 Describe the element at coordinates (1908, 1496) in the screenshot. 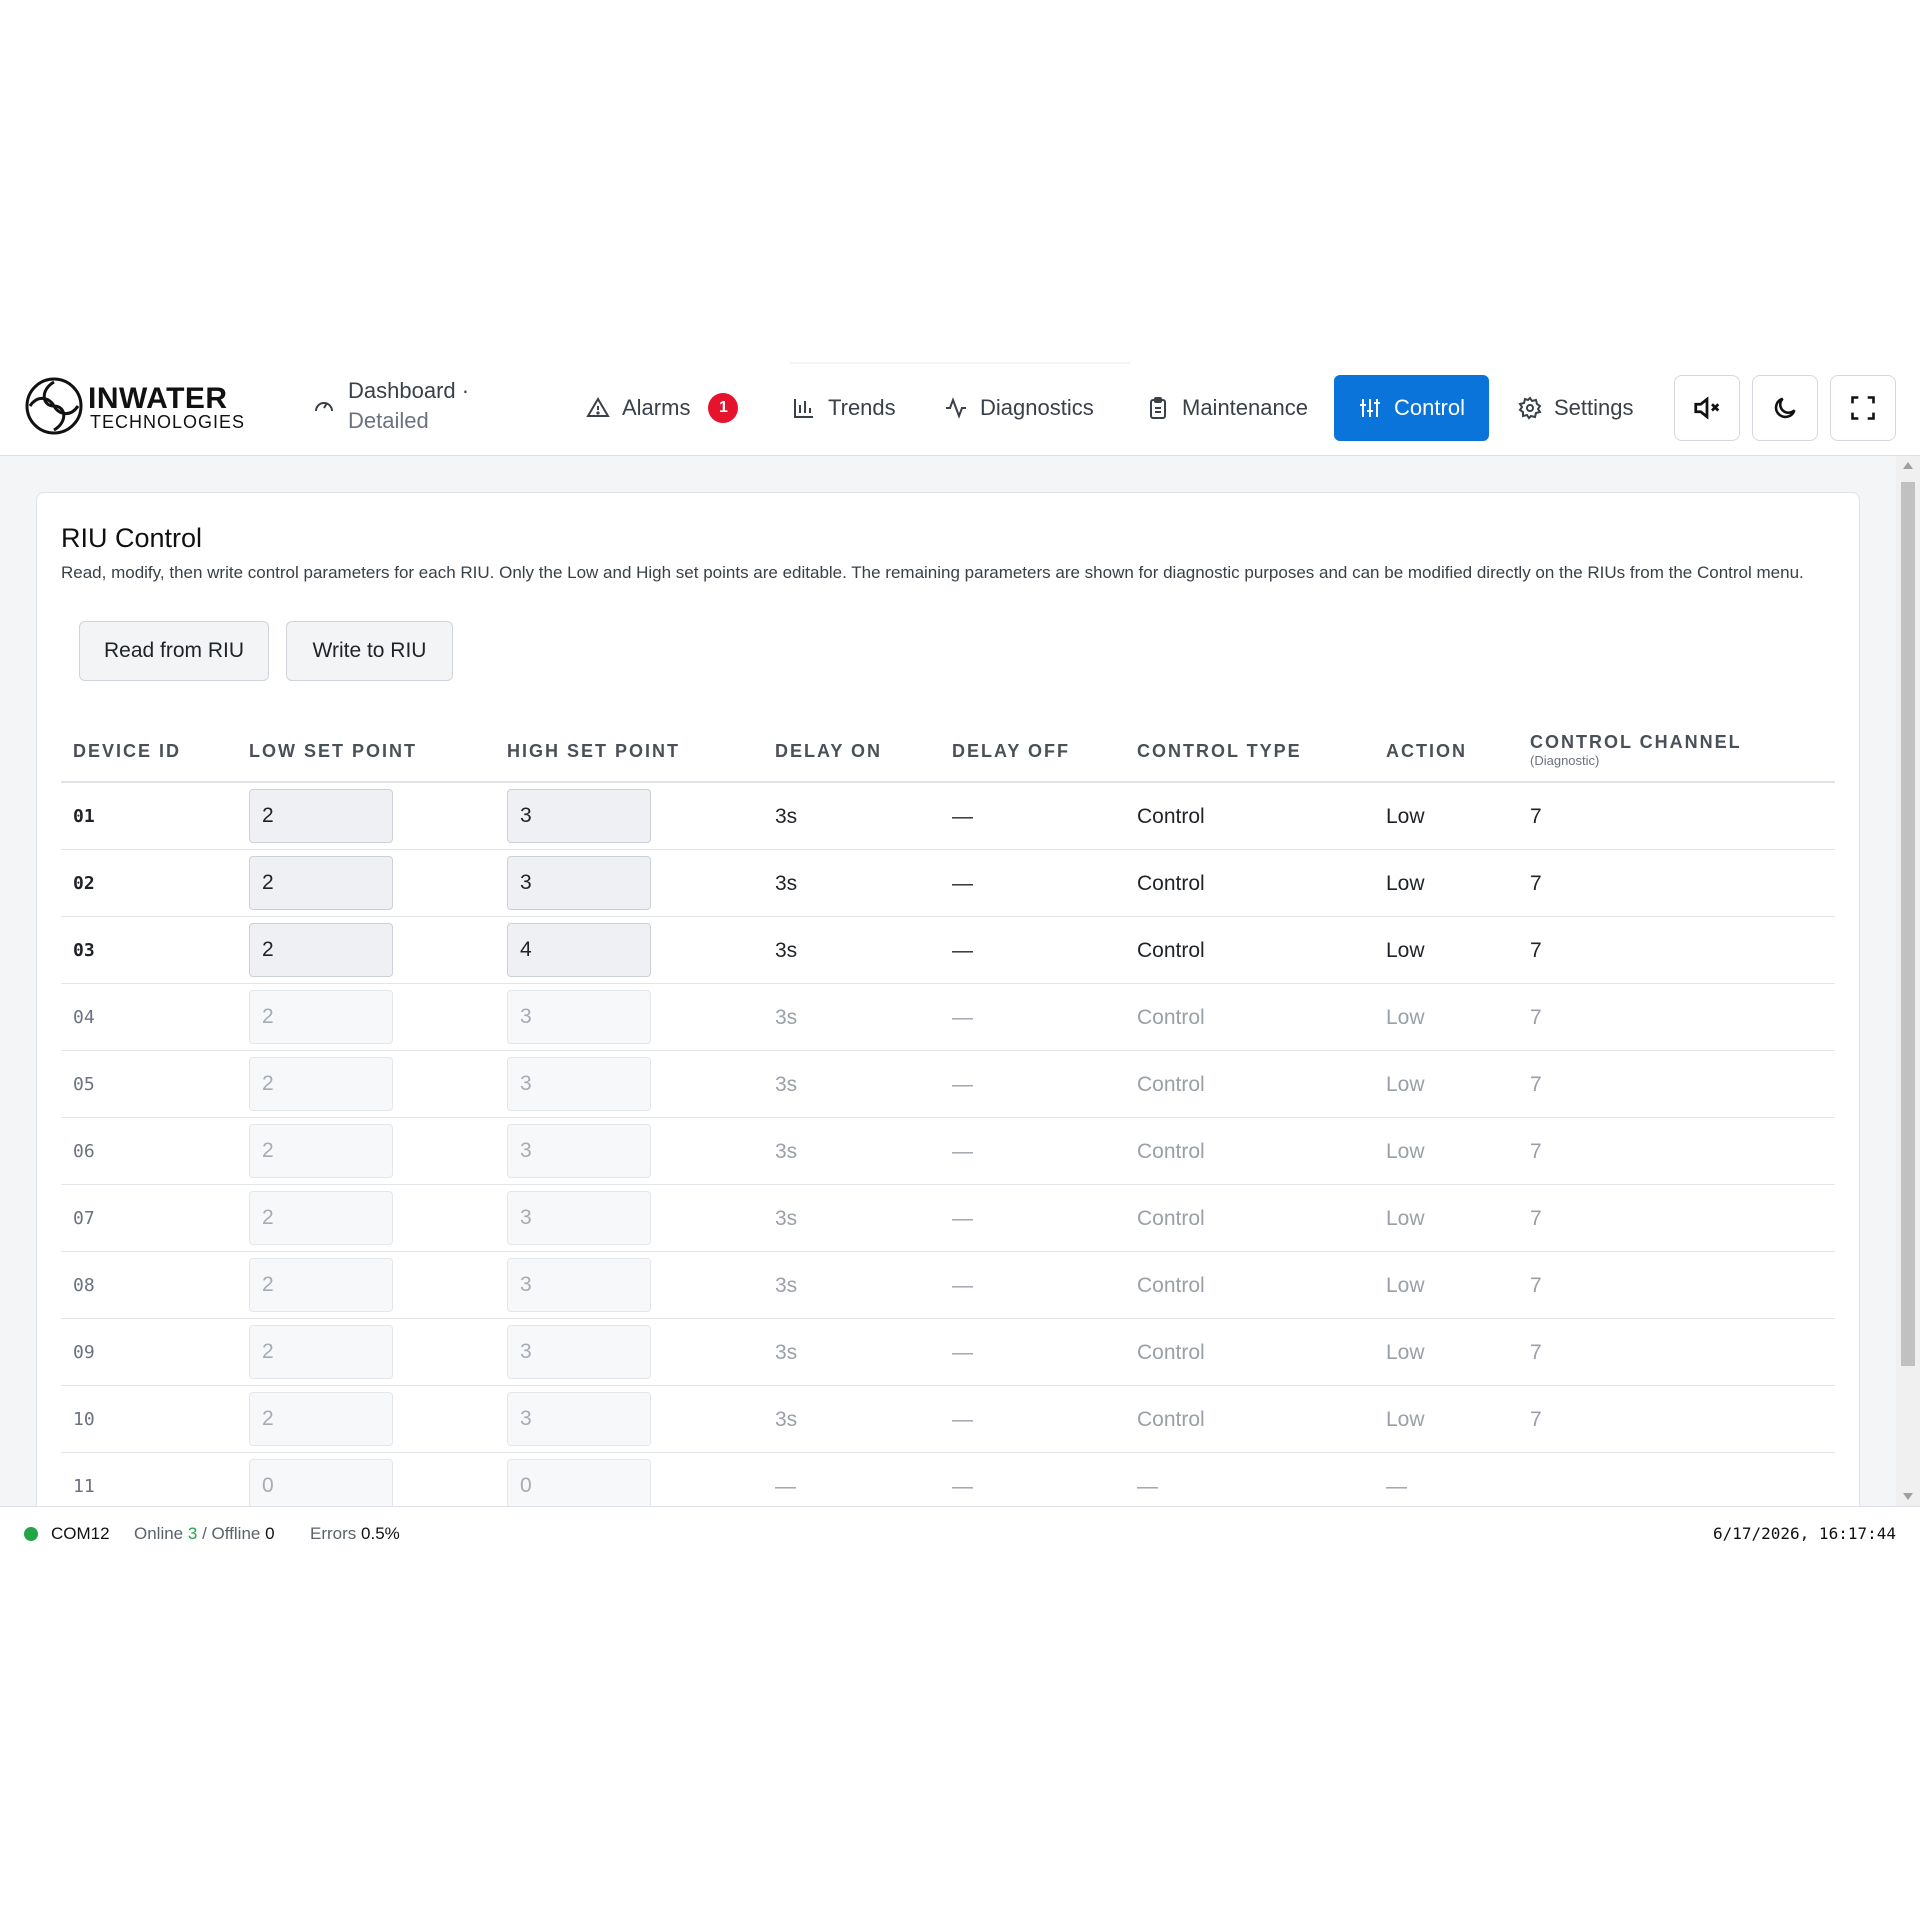

I see `scroll-down-arrow-icon` at that location.